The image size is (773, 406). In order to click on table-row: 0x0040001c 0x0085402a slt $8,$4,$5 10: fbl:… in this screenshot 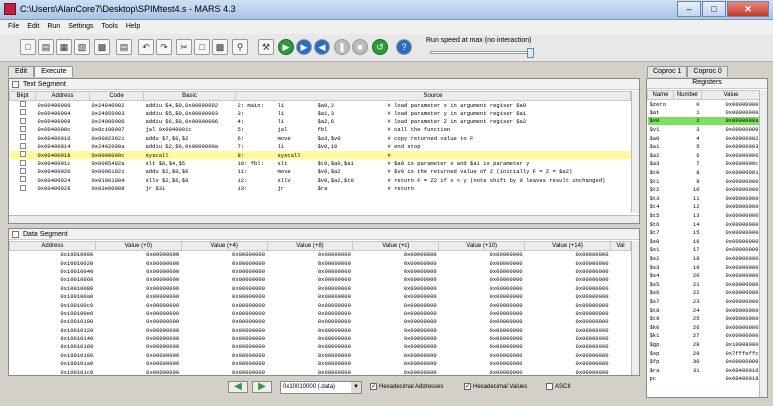, I will do `click(320, 163)`.